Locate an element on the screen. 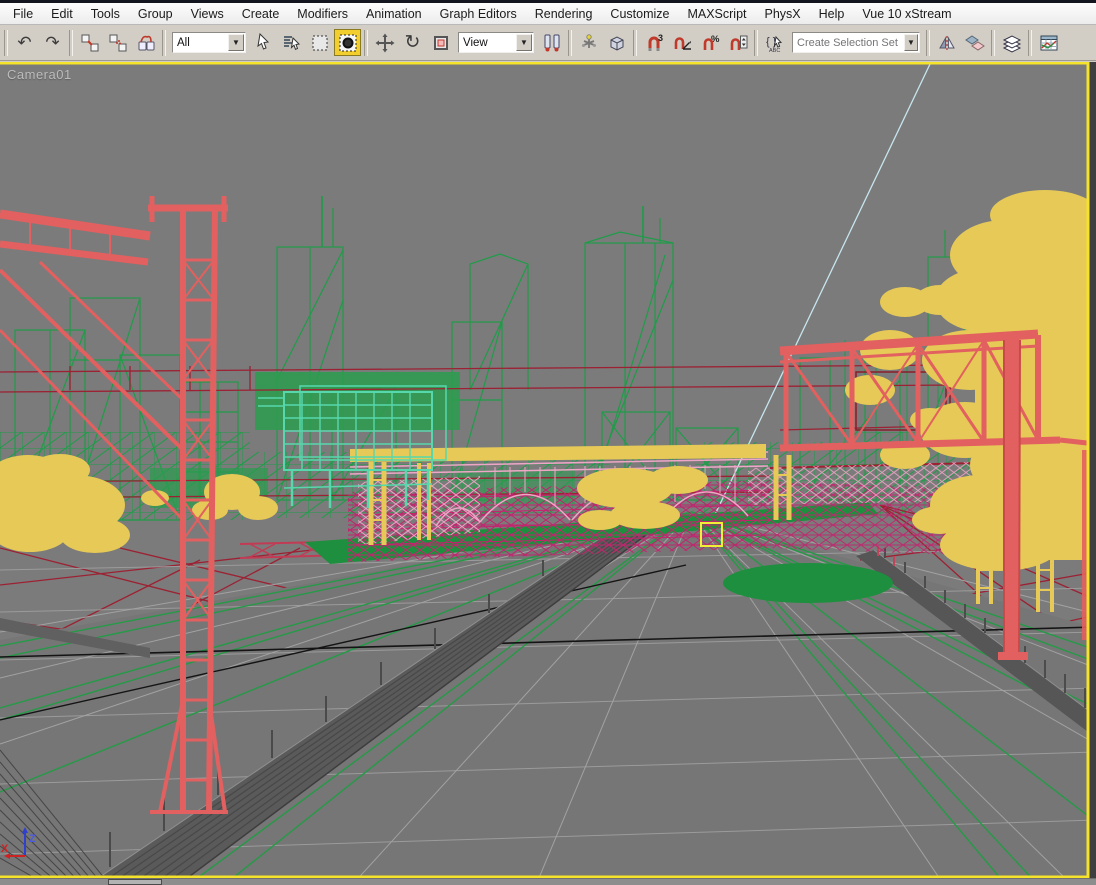  menu-graph-editors: Graph Editors is located at coordinates (478, 14).